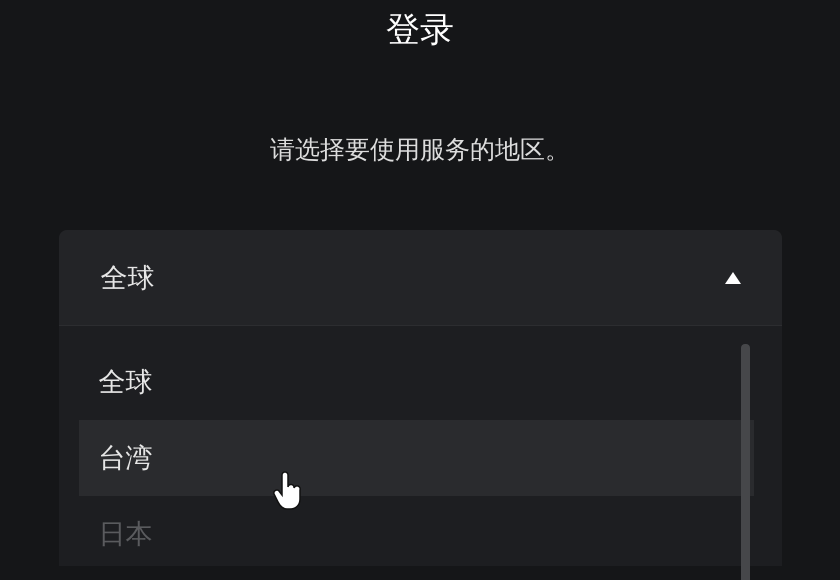  I want to click on region-dropdown: 全球, so click(420, 278).